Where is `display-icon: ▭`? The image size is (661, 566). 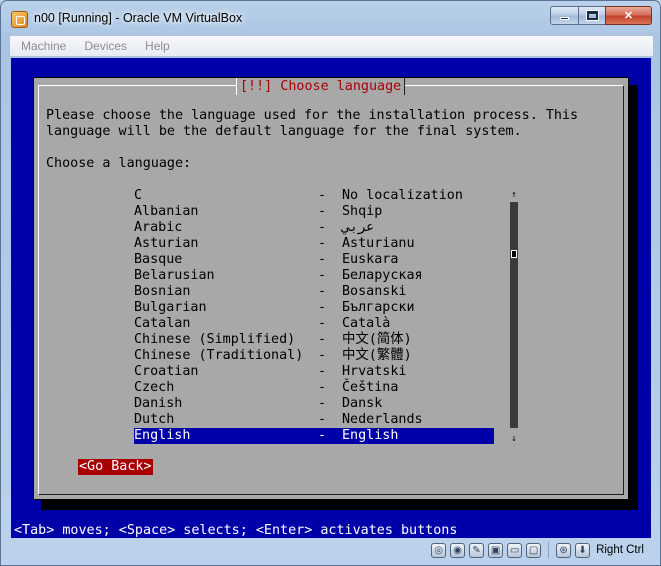 display-icon: ▭ is located at coordinates (515, 550).